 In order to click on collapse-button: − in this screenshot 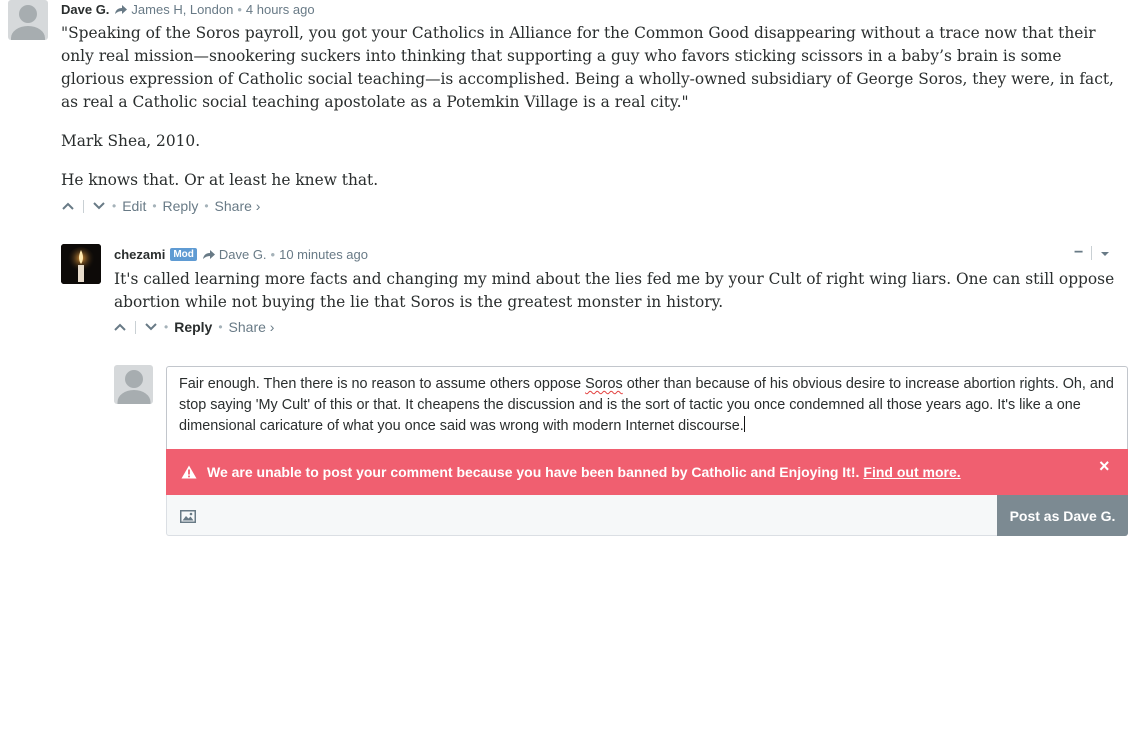, I will do `click(1078, 253)`.